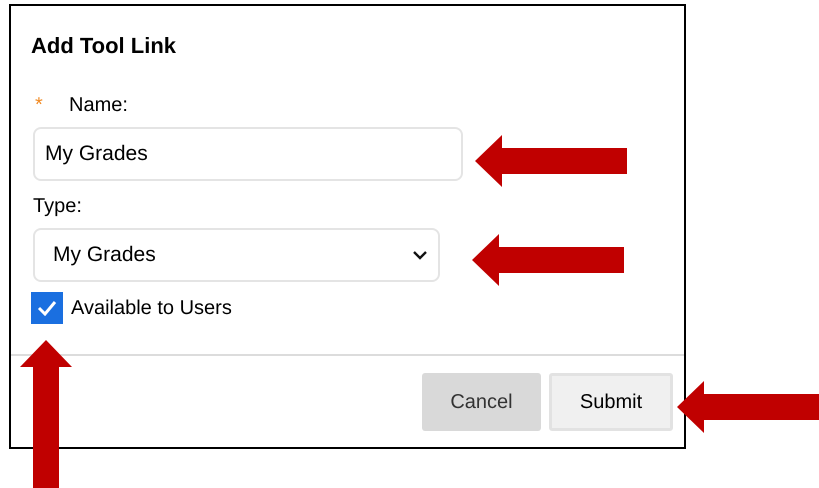 This screenshot has width=819, height=488. I want to click on name-input-field: My Grades, so click(248, 154).